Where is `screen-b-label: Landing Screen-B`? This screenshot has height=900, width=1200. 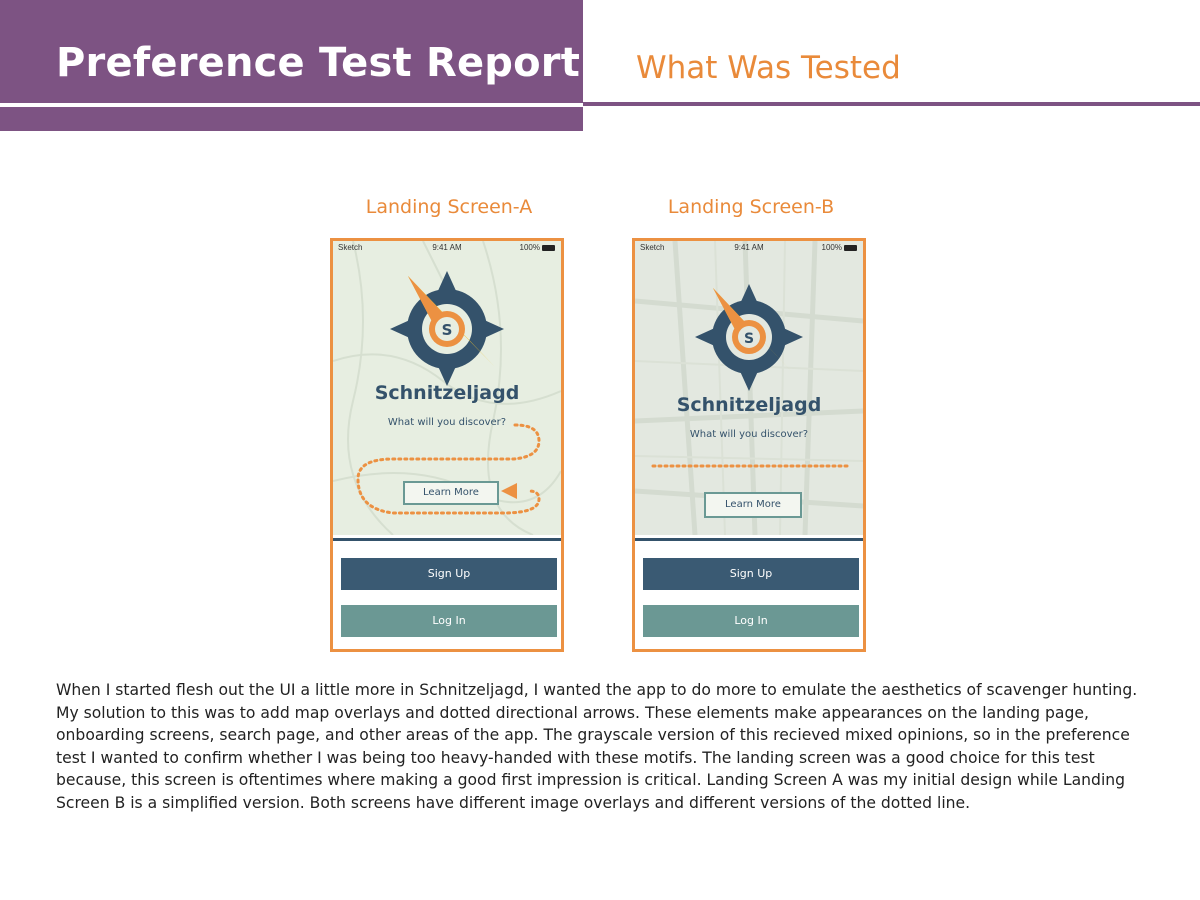
screen-b-label: Landing Screen-B is located at coordinates (751, 207).